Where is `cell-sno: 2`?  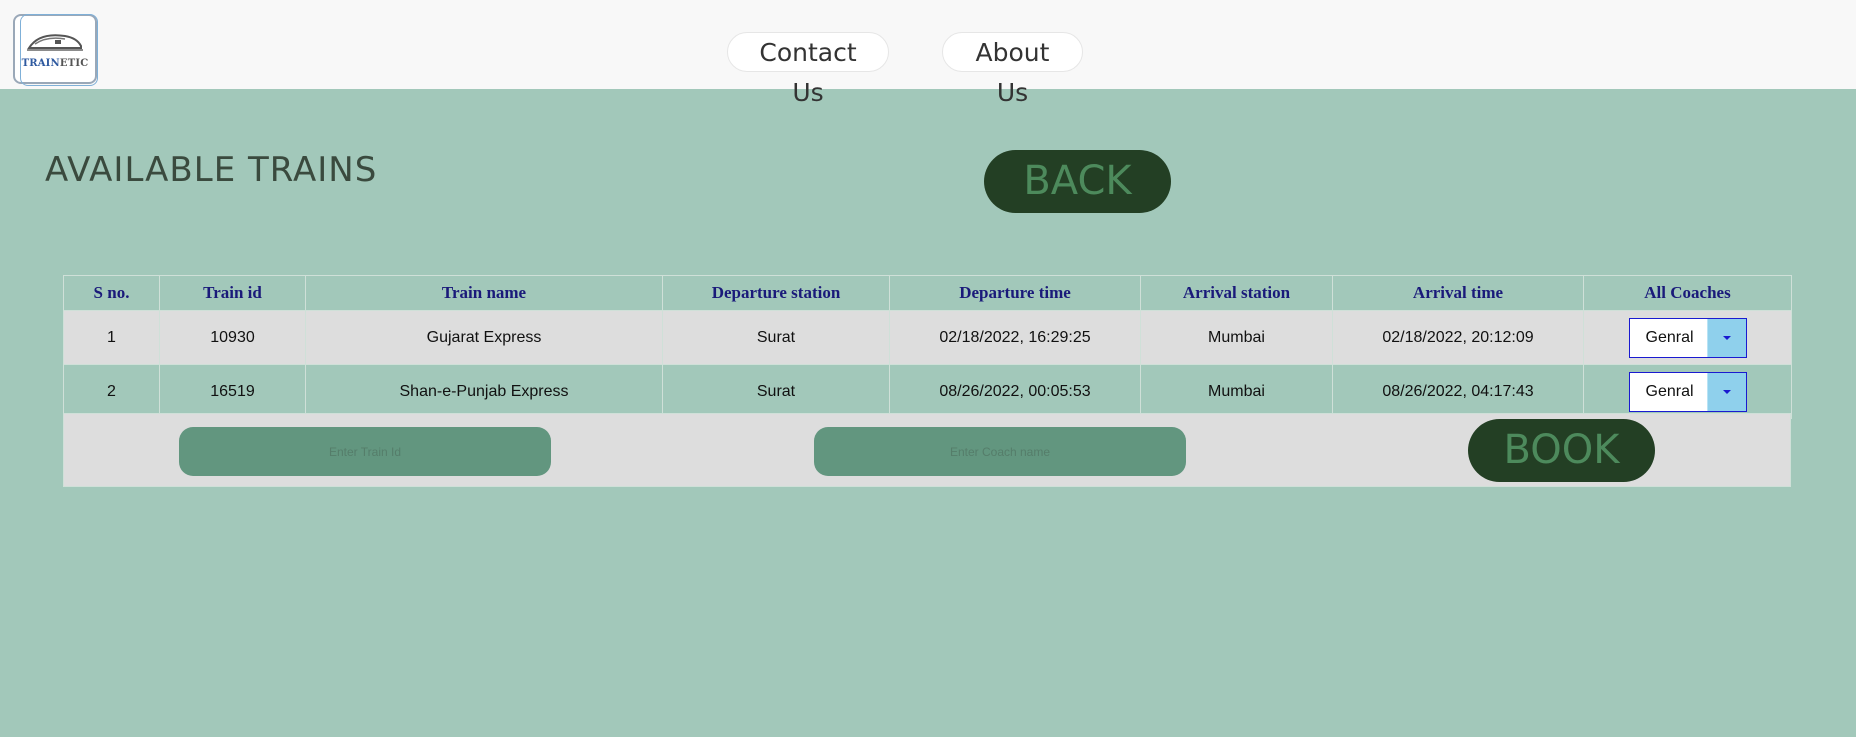 cell-sno: 2 is located at coordinates (111, 391).